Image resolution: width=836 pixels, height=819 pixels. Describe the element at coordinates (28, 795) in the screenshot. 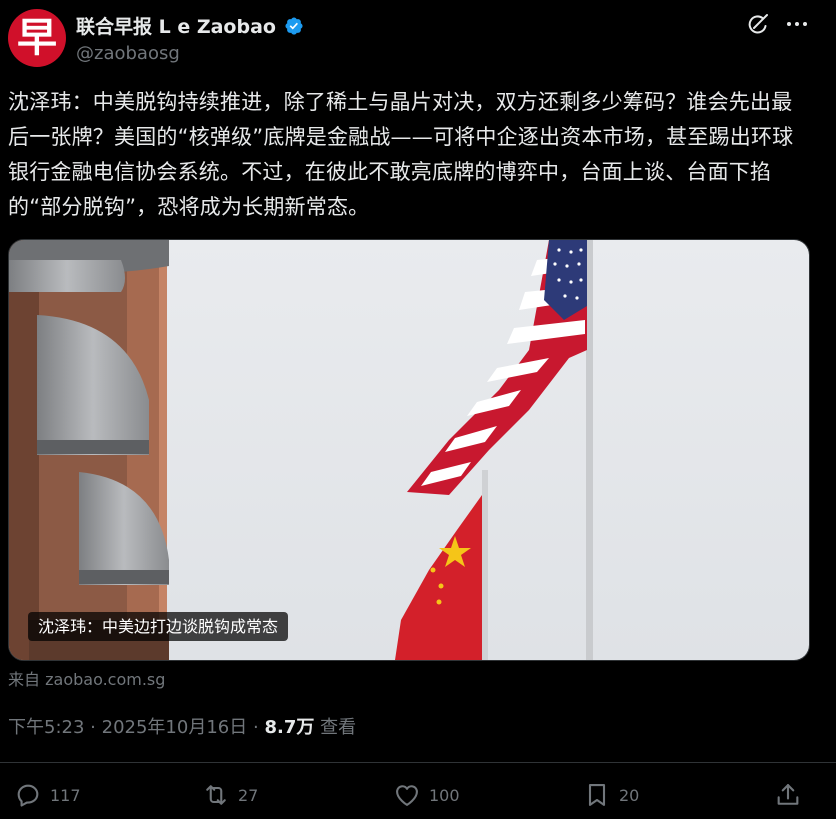

I see `reply-icon` at that location.